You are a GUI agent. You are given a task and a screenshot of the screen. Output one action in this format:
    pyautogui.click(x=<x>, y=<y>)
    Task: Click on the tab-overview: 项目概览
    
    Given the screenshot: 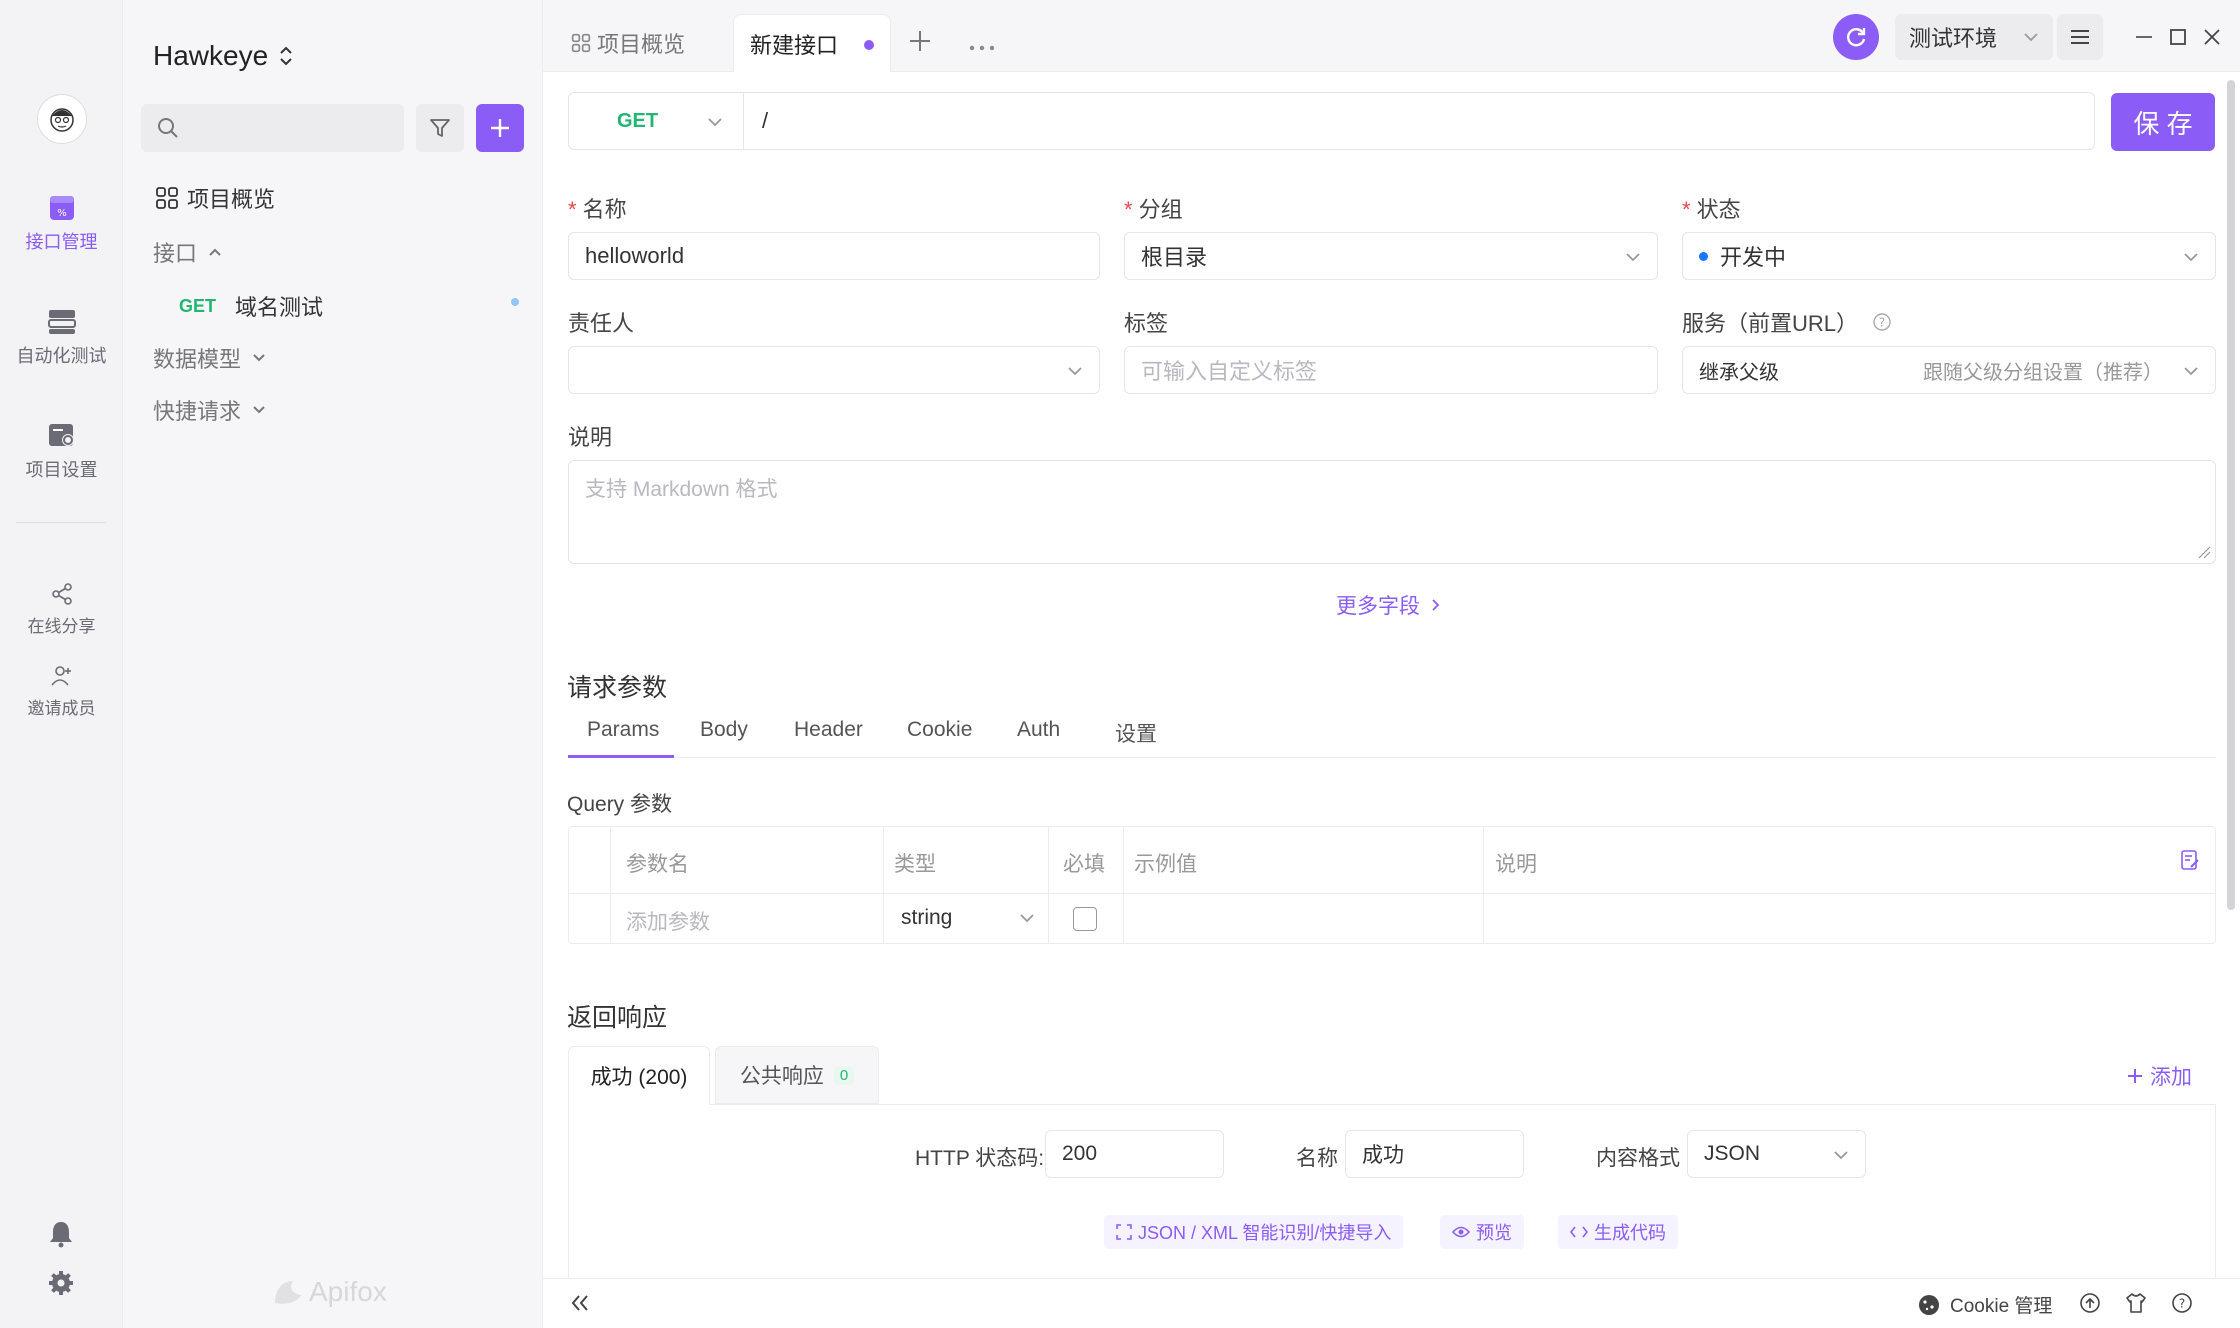 What is the action you would take?
    pyautogui.click(x=628, y=43)
    